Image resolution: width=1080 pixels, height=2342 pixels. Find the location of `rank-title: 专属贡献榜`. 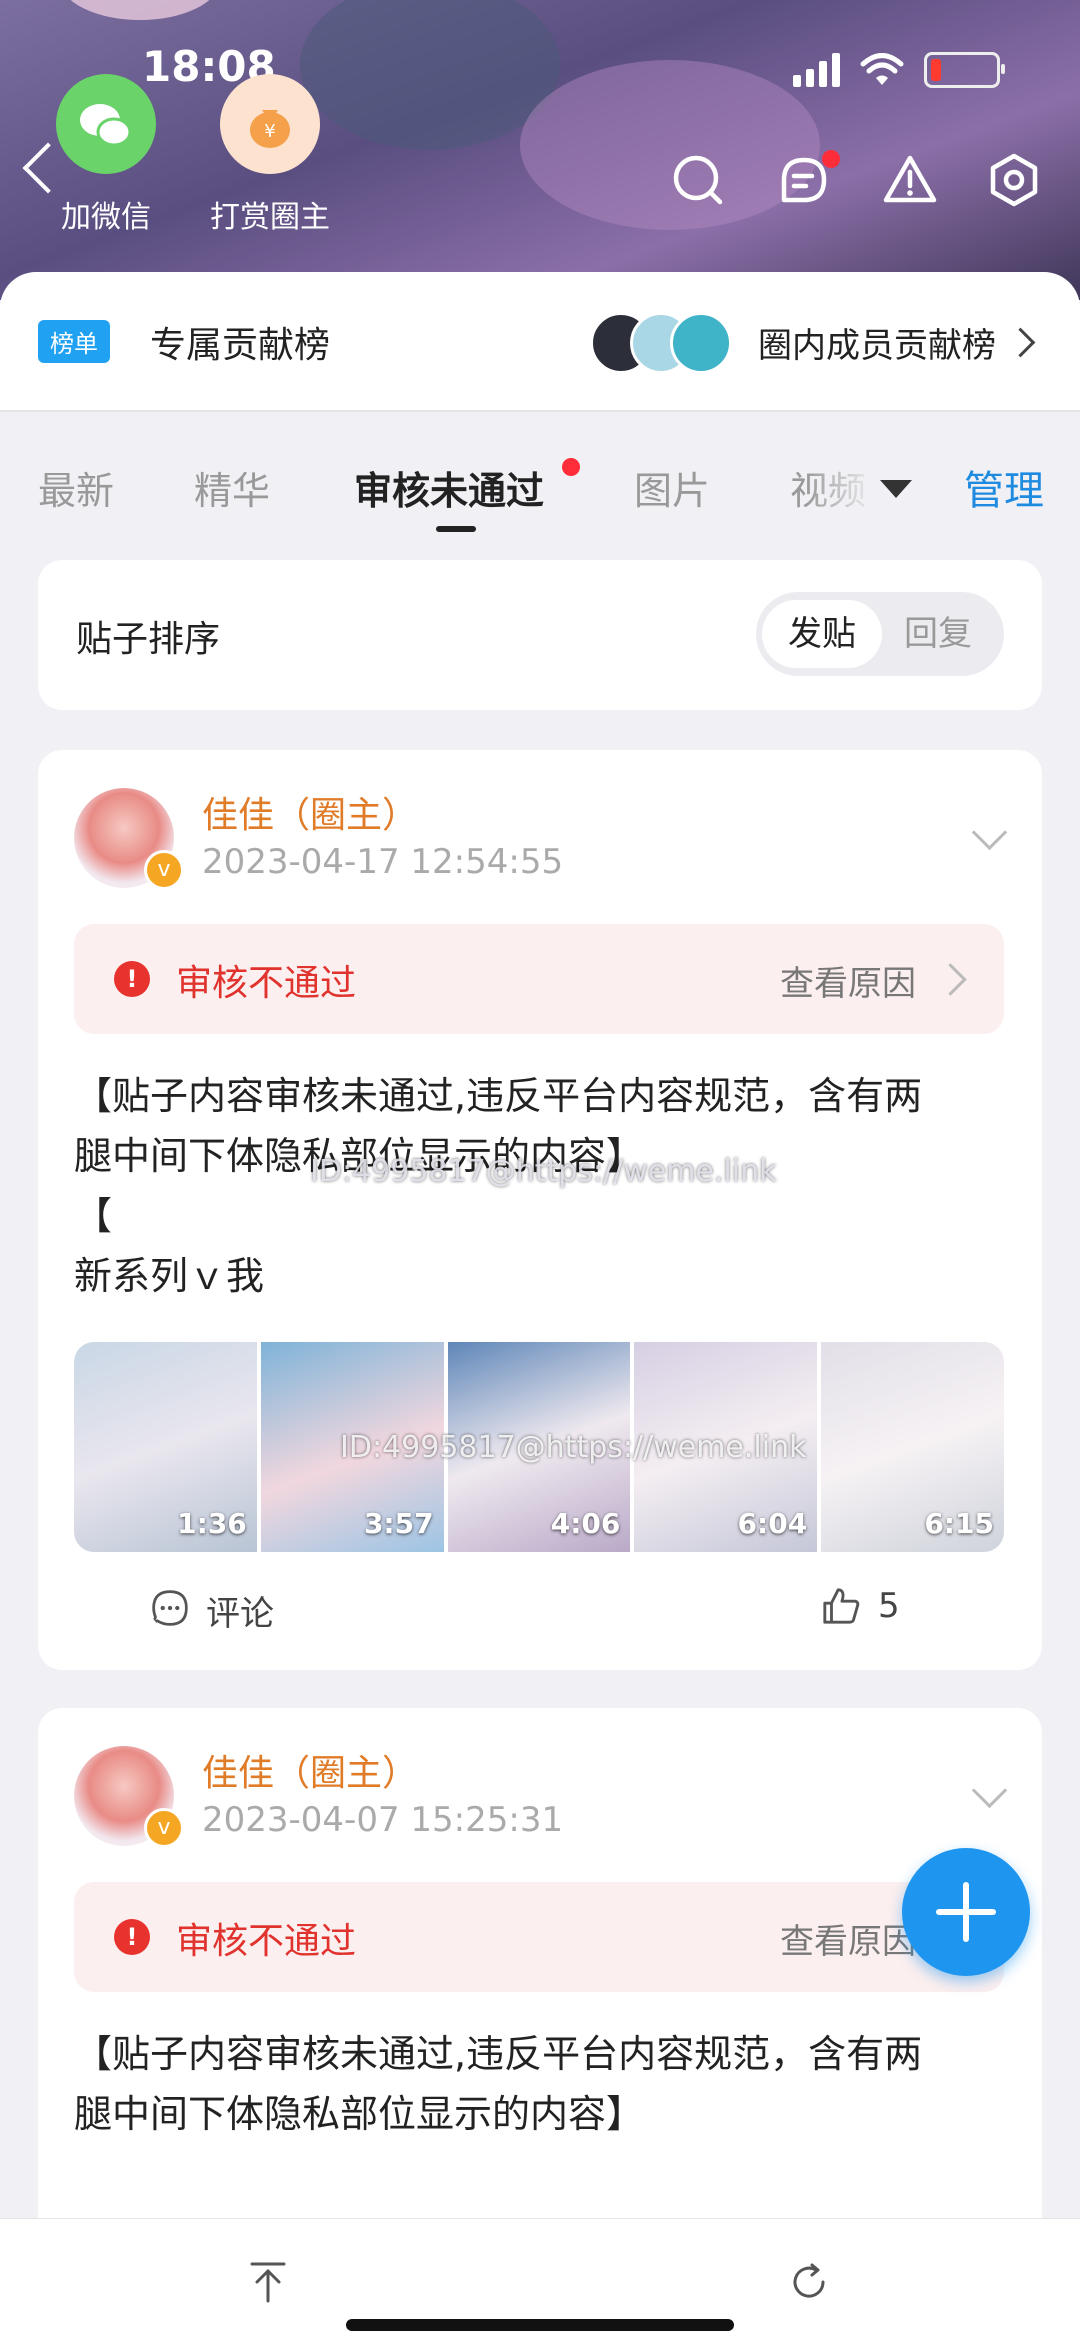

rank-title: 专属贡献榜 is located at coordinates (240, 345).